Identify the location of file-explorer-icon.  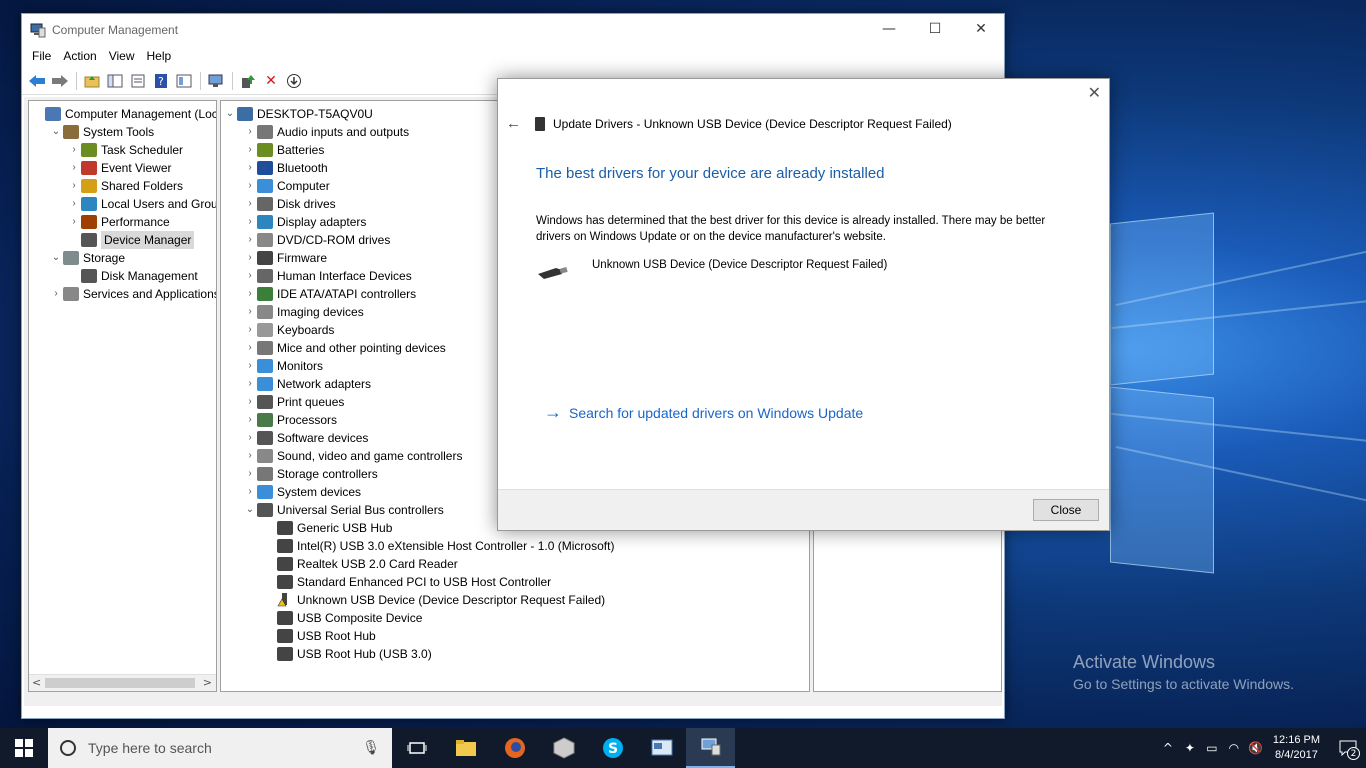
(465, 748).